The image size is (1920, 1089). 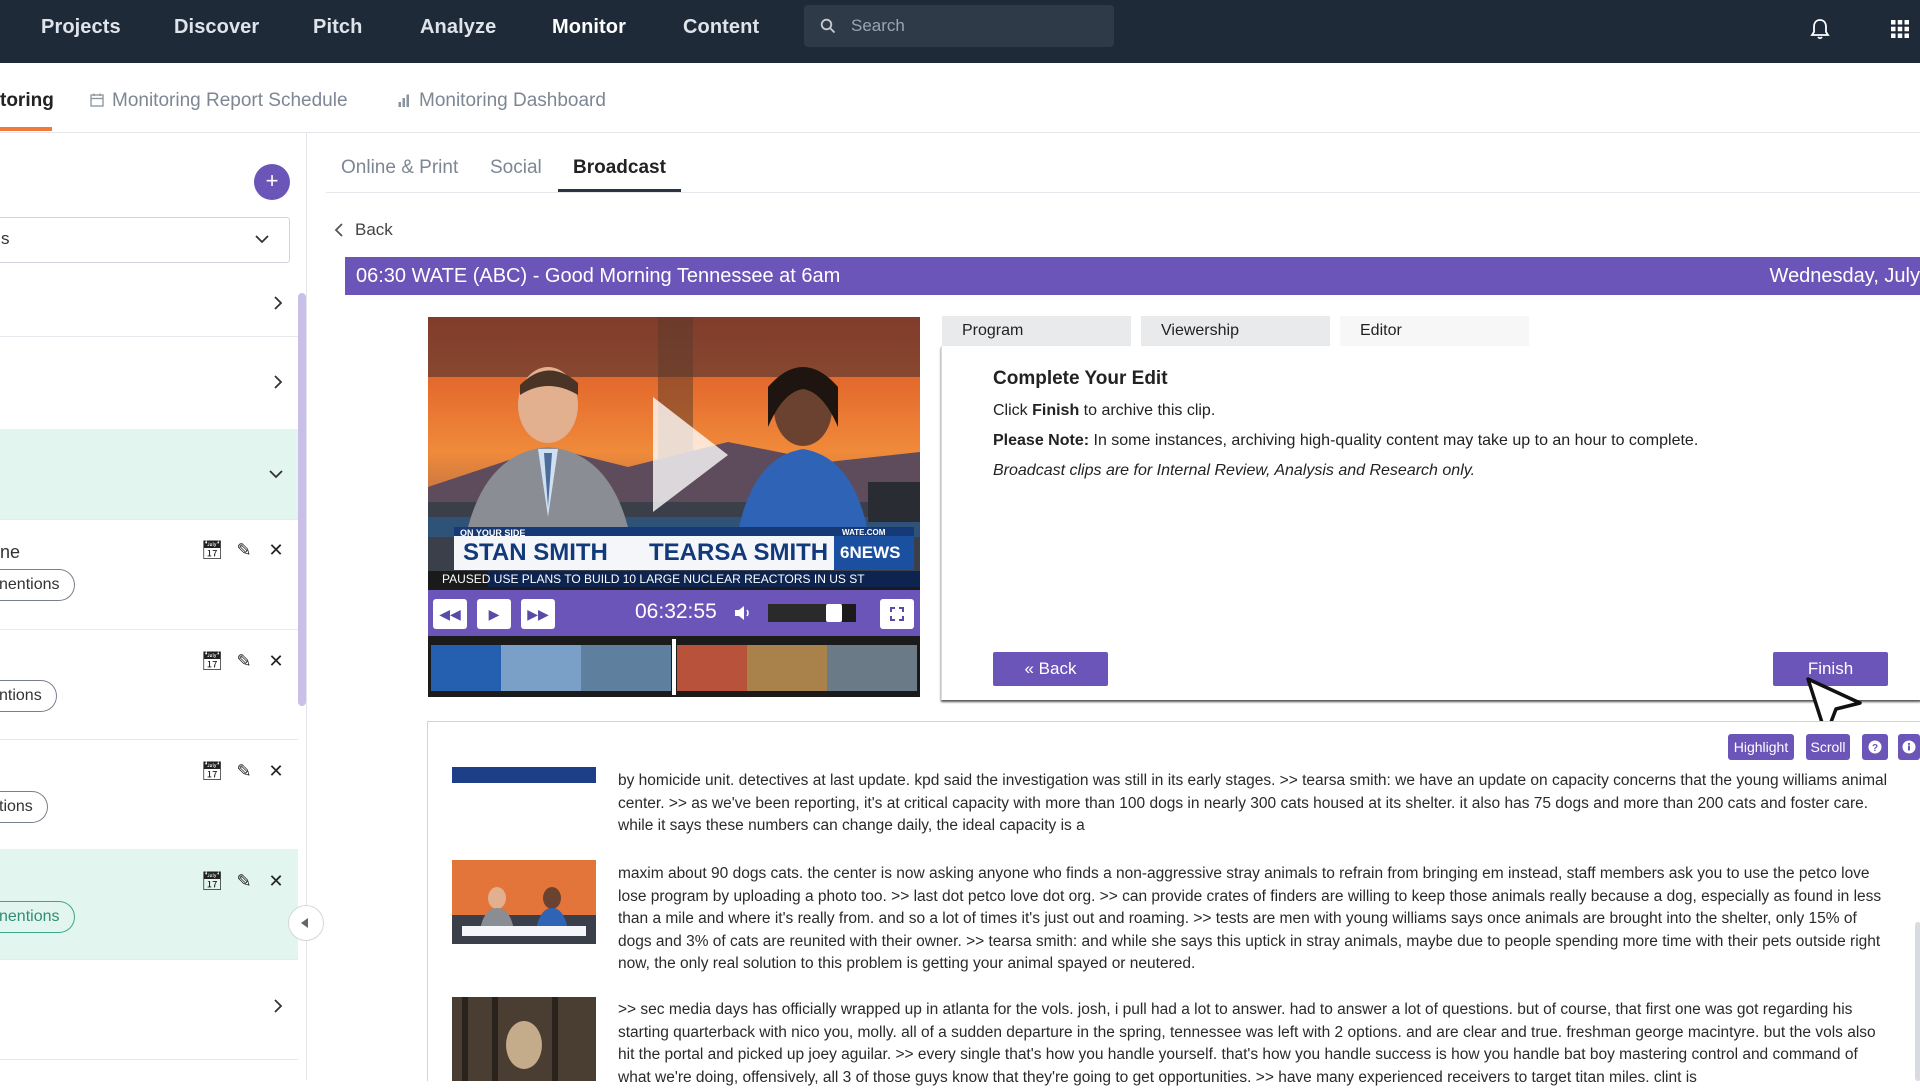 What do you see at coordinates (674, 667) in the screenshot?
I see `thumbnail-filmstrip` at bounding box center [674, 667].